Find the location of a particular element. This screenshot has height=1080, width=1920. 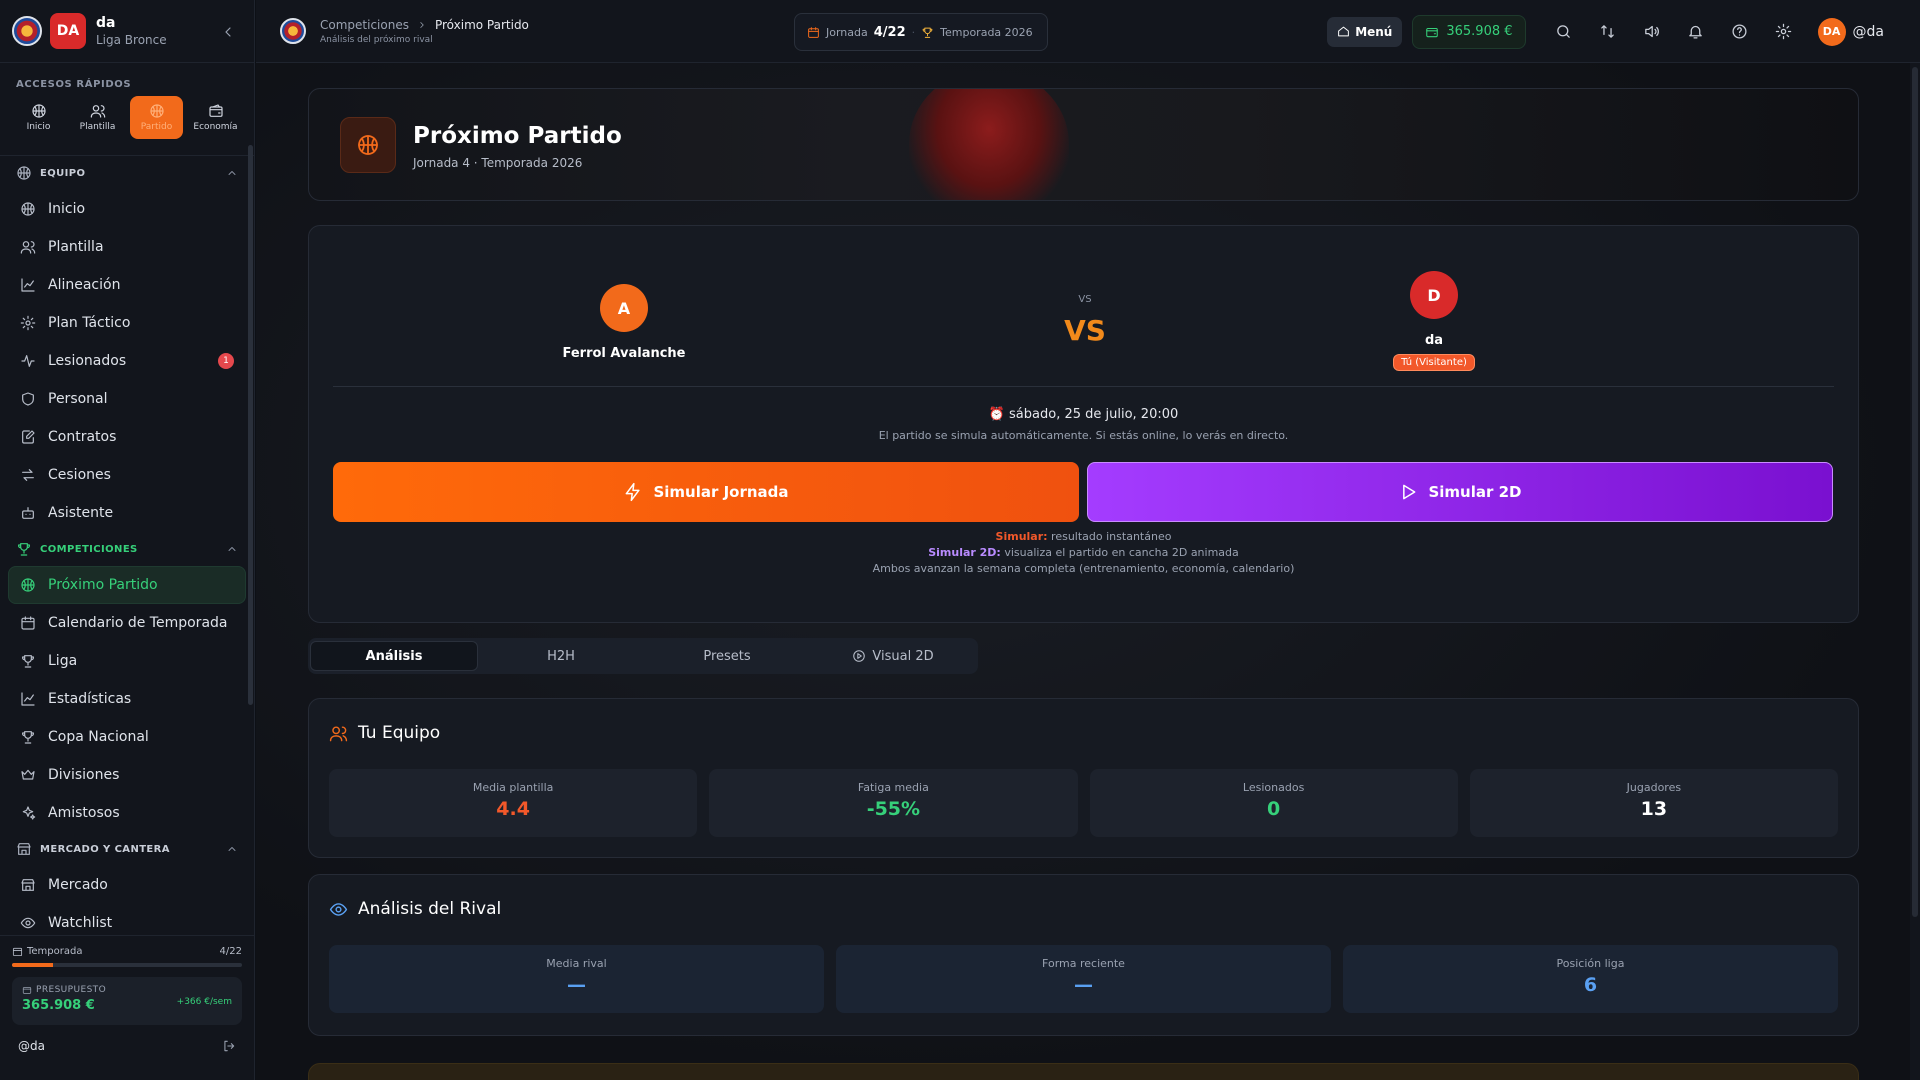

rival-section-title: Análisis del Rival is located at coordinates (430, 909).